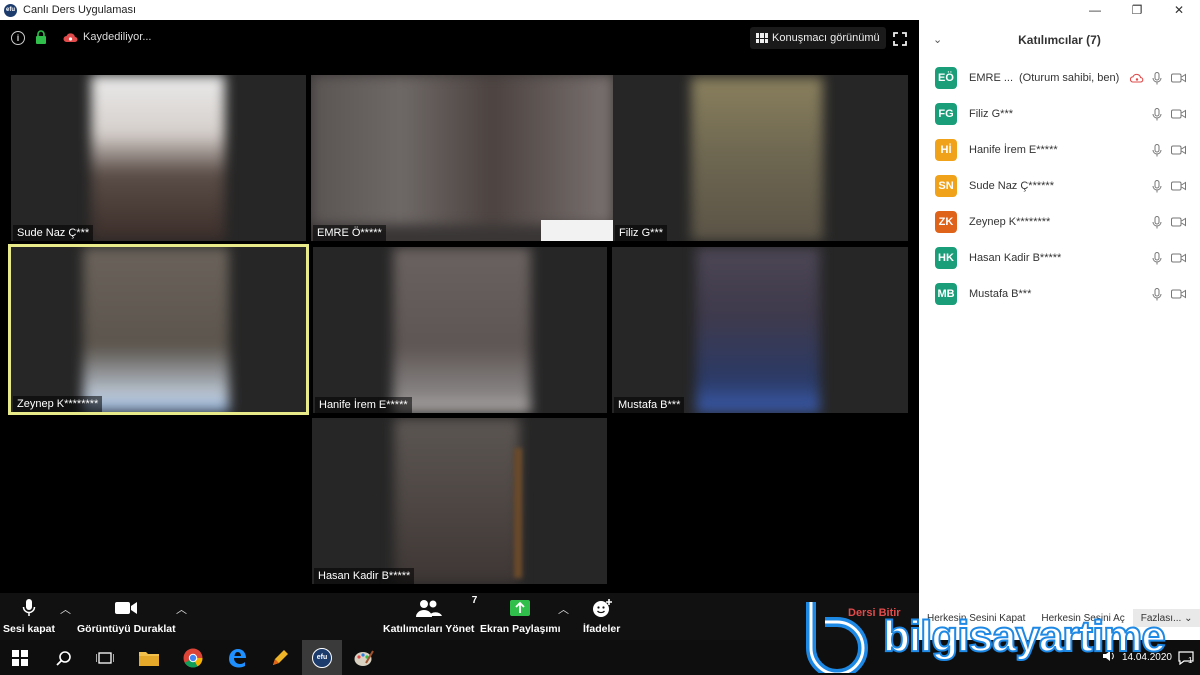  I want to click on reactions-button: İfadeler, so click(601, 616).